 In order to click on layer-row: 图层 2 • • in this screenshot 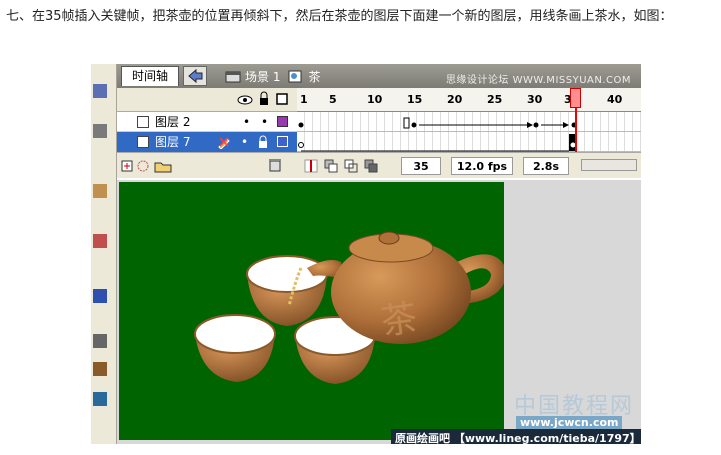, I will do `click(207, 122)`.